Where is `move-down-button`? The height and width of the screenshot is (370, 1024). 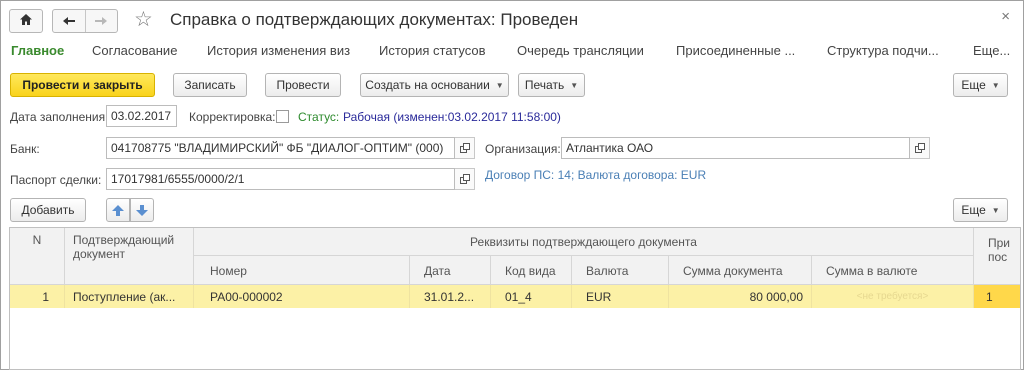 move-down-button is located at coordinates (142, 210).